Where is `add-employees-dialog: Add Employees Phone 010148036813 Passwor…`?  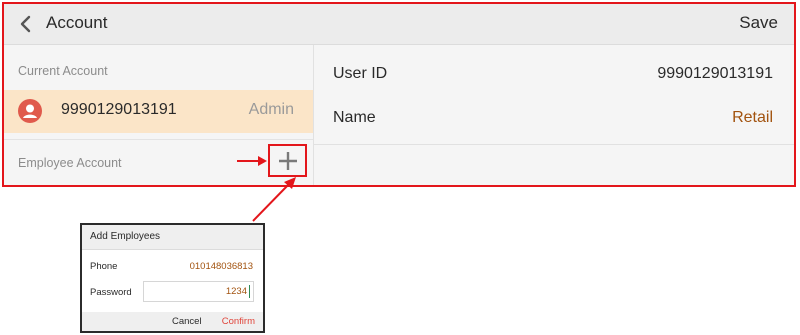 add-employees-dialog: Add Employees Phone 010148036813 Passwor… is located at coordinates (172, 278).